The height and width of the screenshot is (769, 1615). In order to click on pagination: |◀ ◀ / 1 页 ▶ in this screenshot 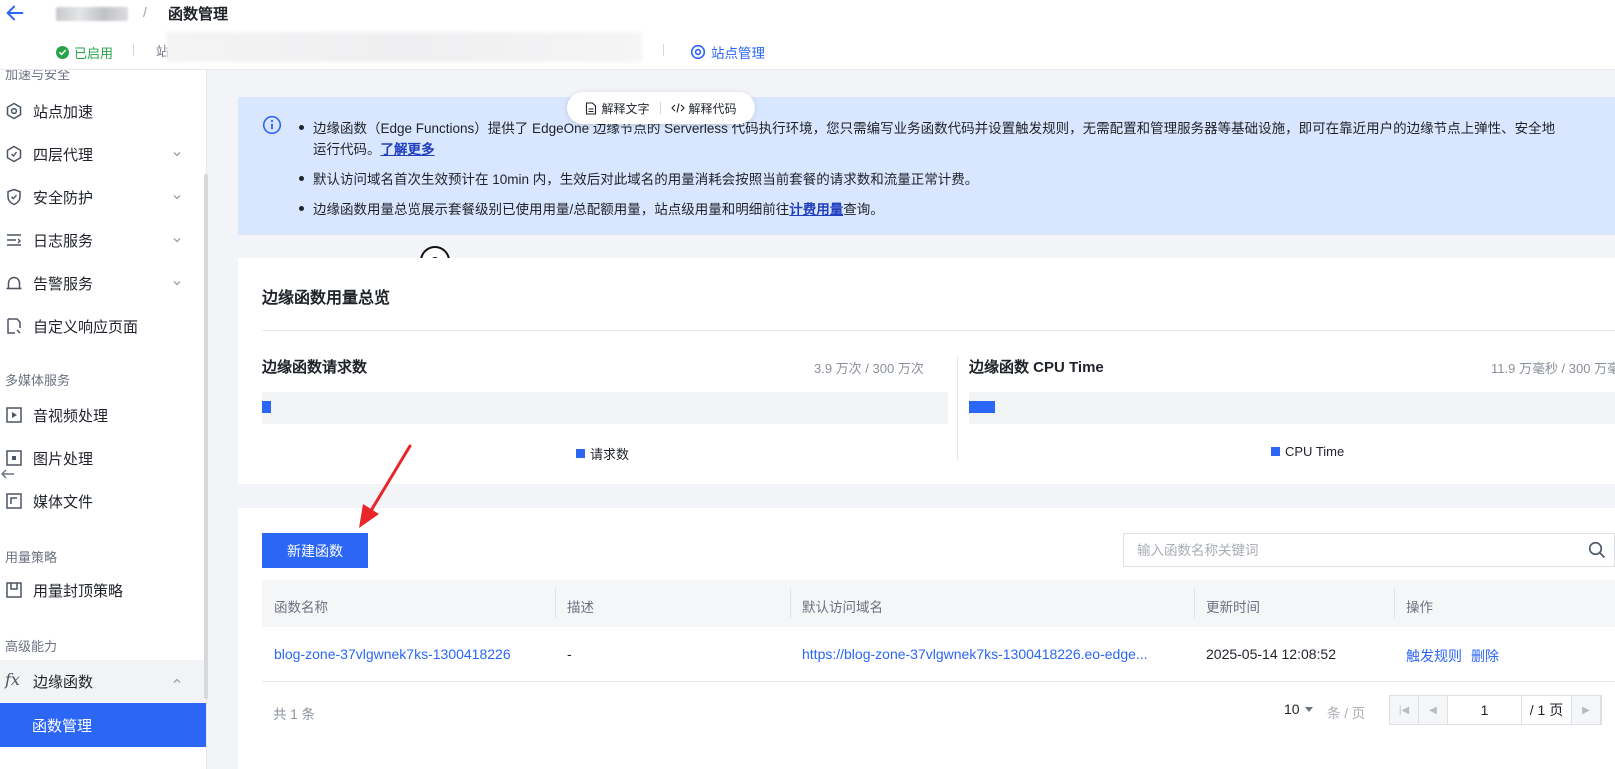, I will do `click(1495, 710)`.